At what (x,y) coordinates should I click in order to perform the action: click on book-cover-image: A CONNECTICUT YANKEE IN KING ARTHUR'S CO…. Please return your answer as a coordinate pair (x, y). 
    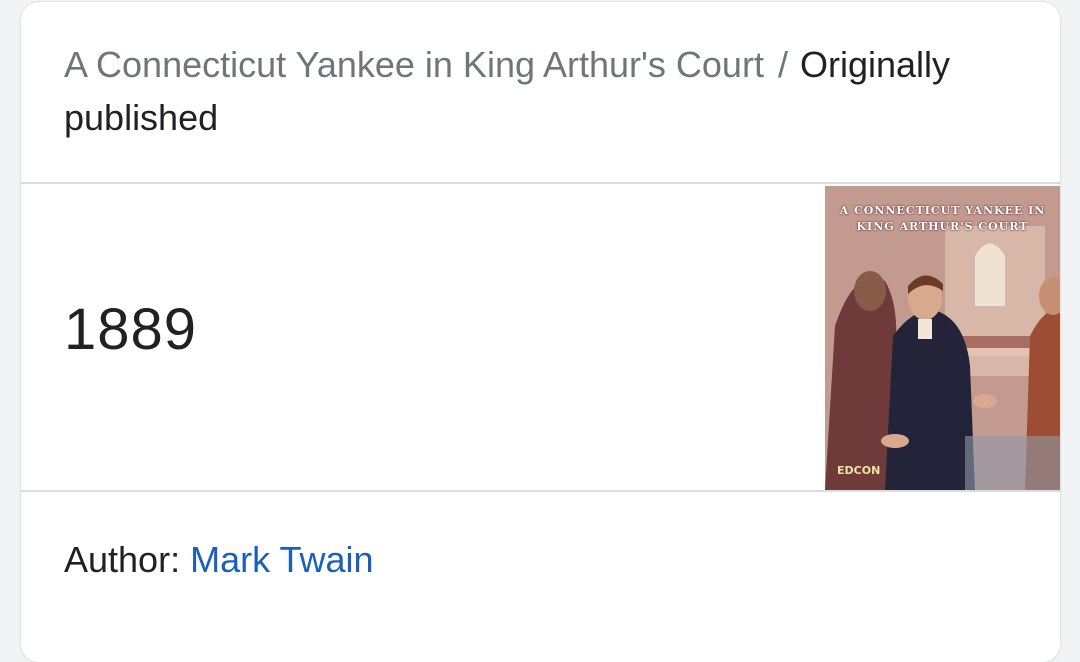
    Looking at the image, I should click on (942, 338).